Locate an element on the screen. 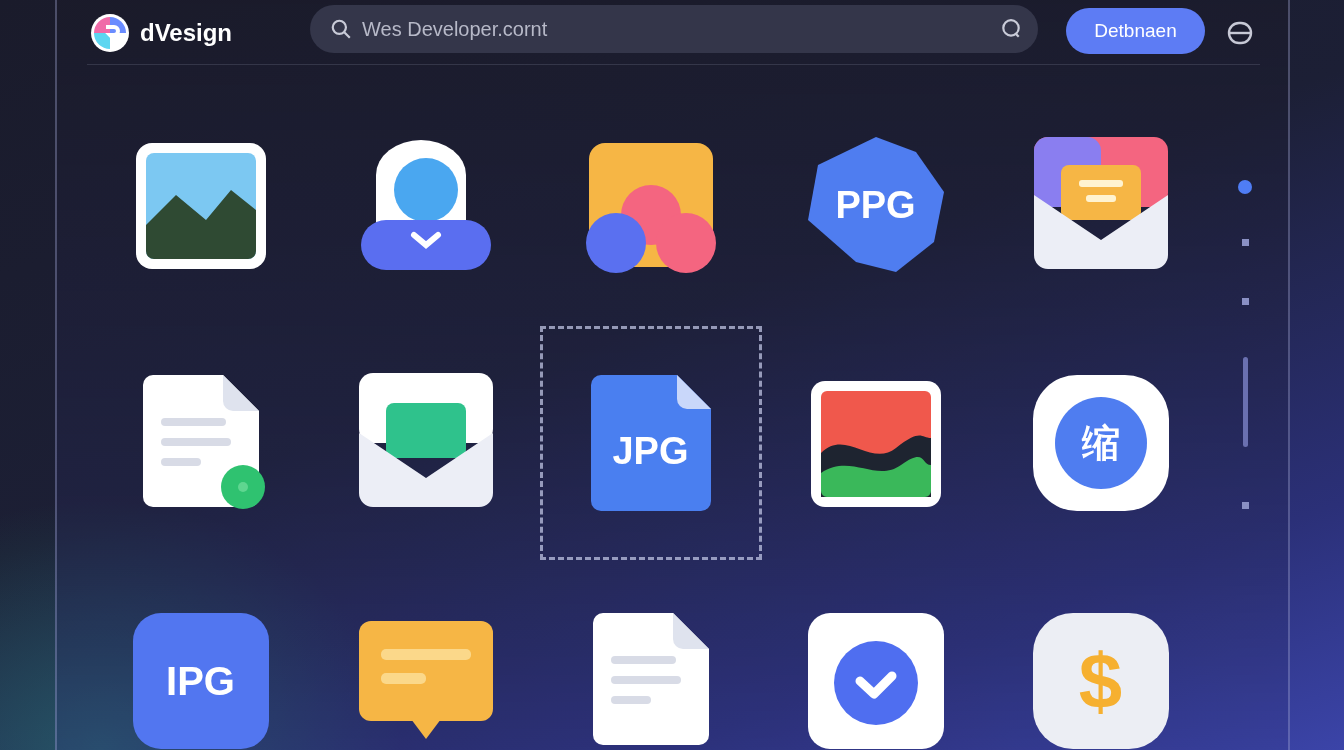  icon-label: JPG is located at coordinates (650, 451).